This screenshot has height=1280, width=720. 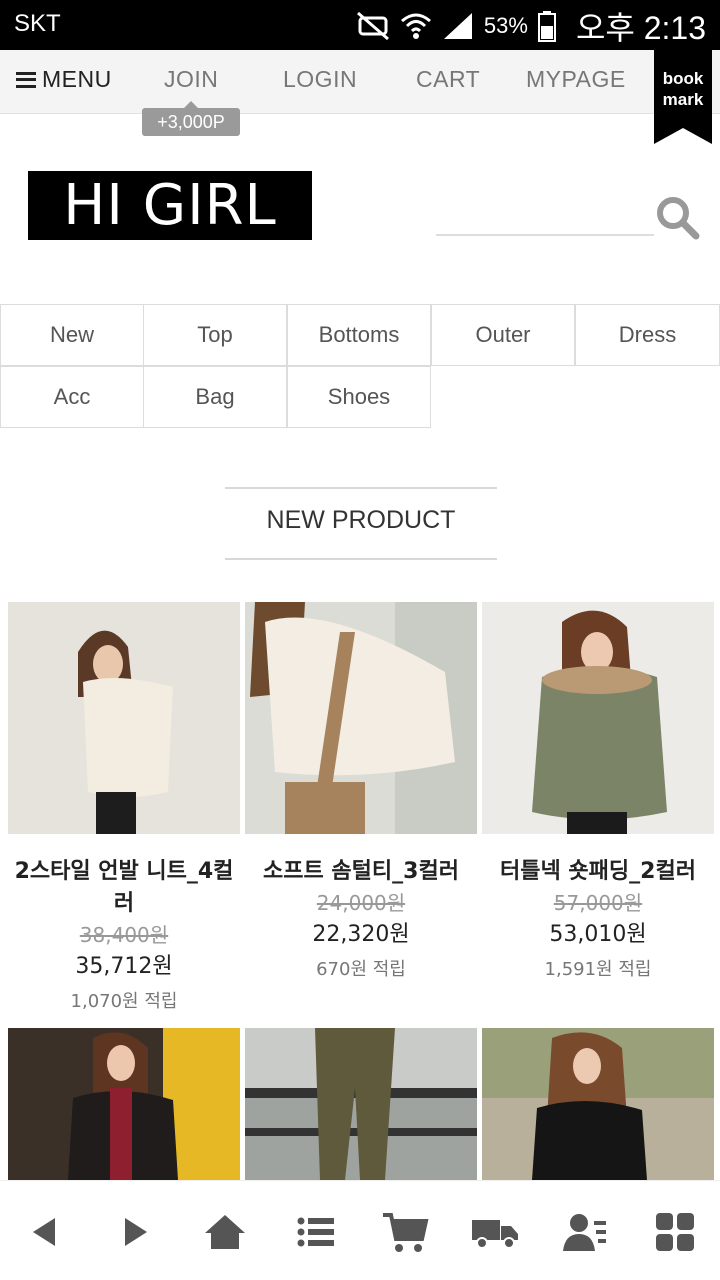 I want to click on menu-label: MENU, so click(x=77, y=79).